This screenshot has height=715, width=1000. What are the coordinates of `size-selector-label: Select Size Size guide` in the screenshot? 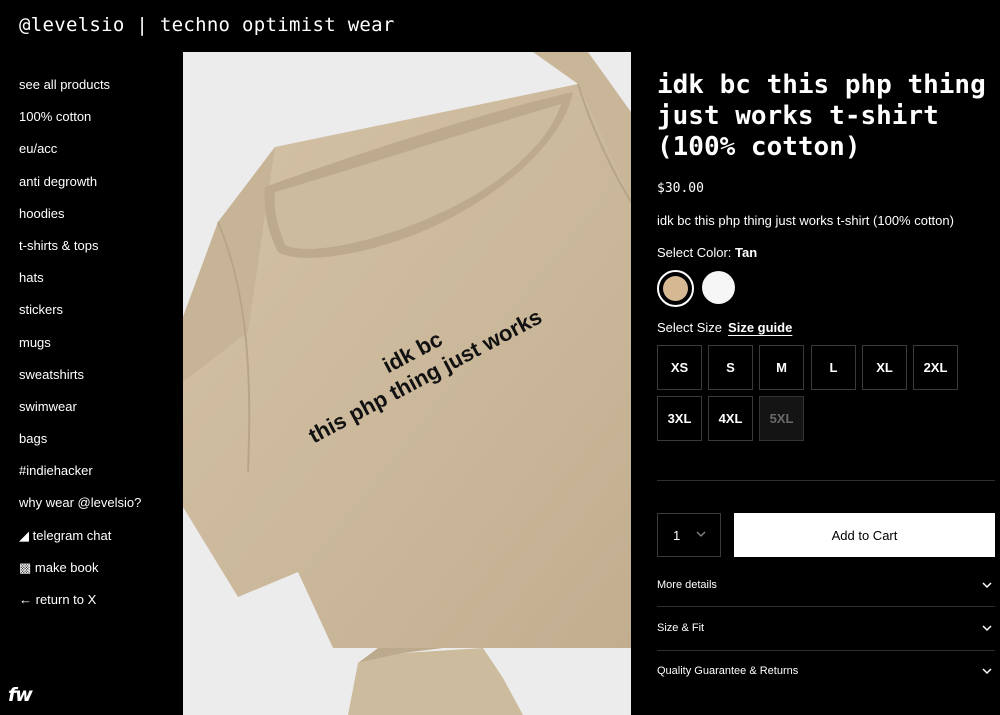 It's located at (724, 327).